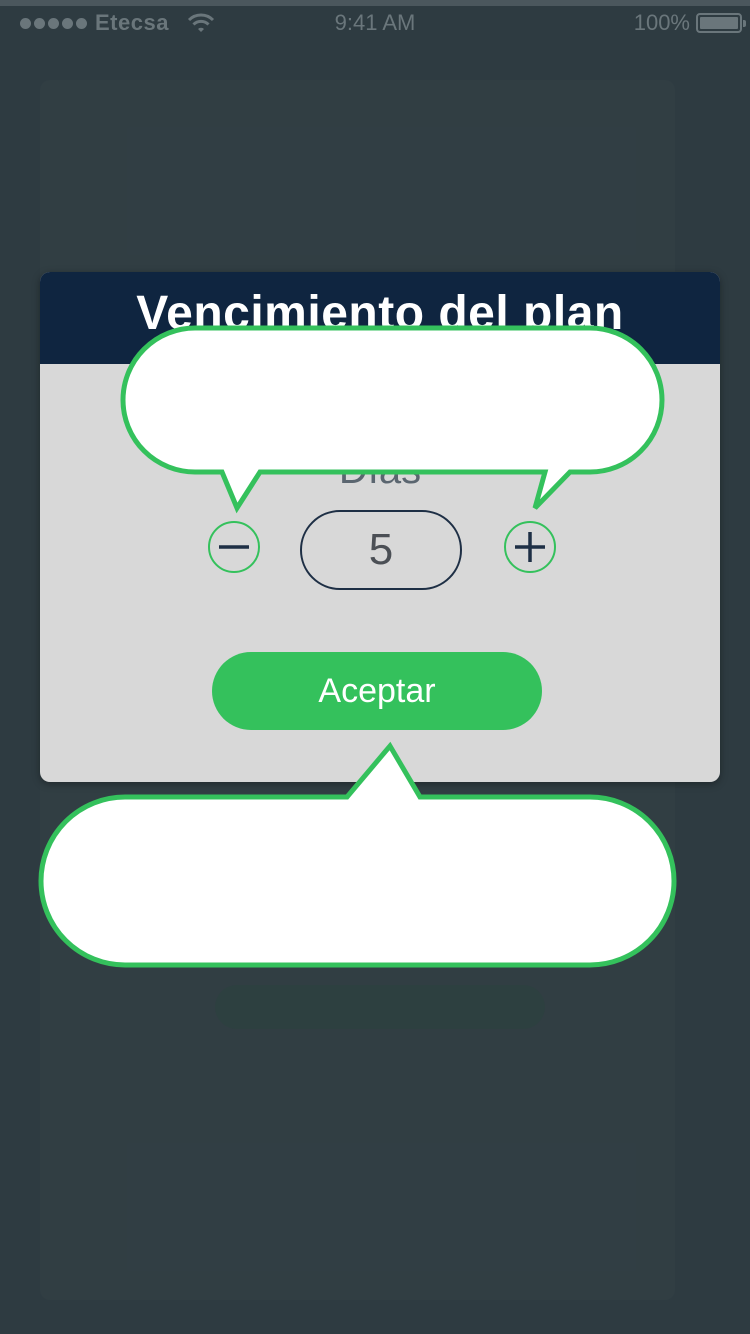  What do you see at coordinates (375, 23) in the screenshot?
I see `status-bar: Etecsa 9:41 AM 100%` at bounding box center [375, 23].